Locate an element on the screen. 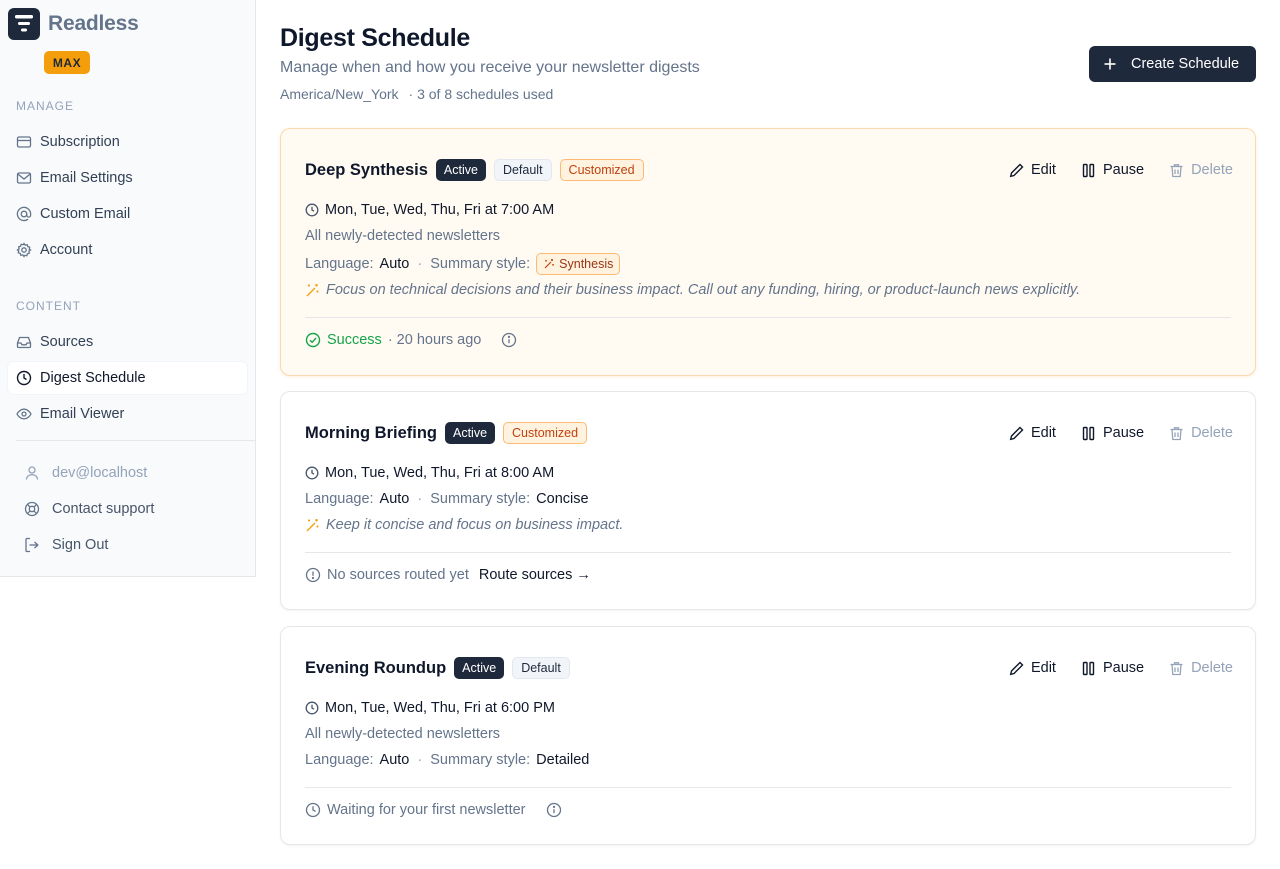  sidebar-item-email-viewer: Email Viewer is located at coordinates (127, 414).